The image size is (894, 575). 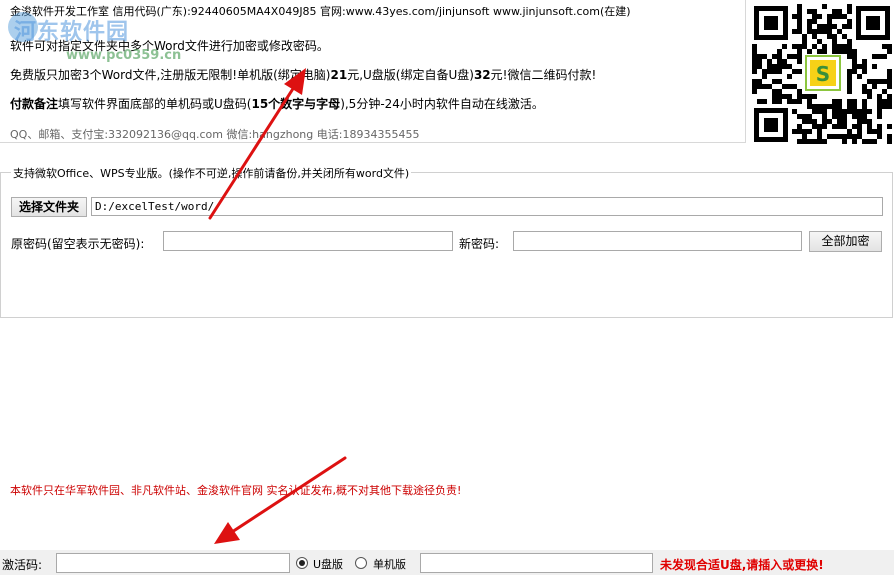 What do you see at coordinates (308, 241) in the screenshot?
I see `old-password-input` at bounding box center [308, 241].